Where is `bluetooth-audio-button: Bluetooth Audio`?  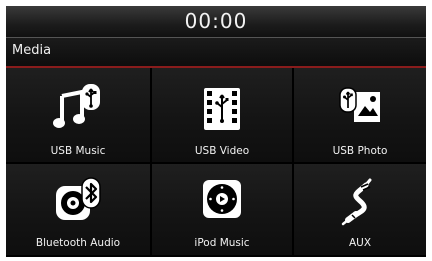
bluetooth-audio-button: Bluetooth Audio is located at coordinates (79, 210).